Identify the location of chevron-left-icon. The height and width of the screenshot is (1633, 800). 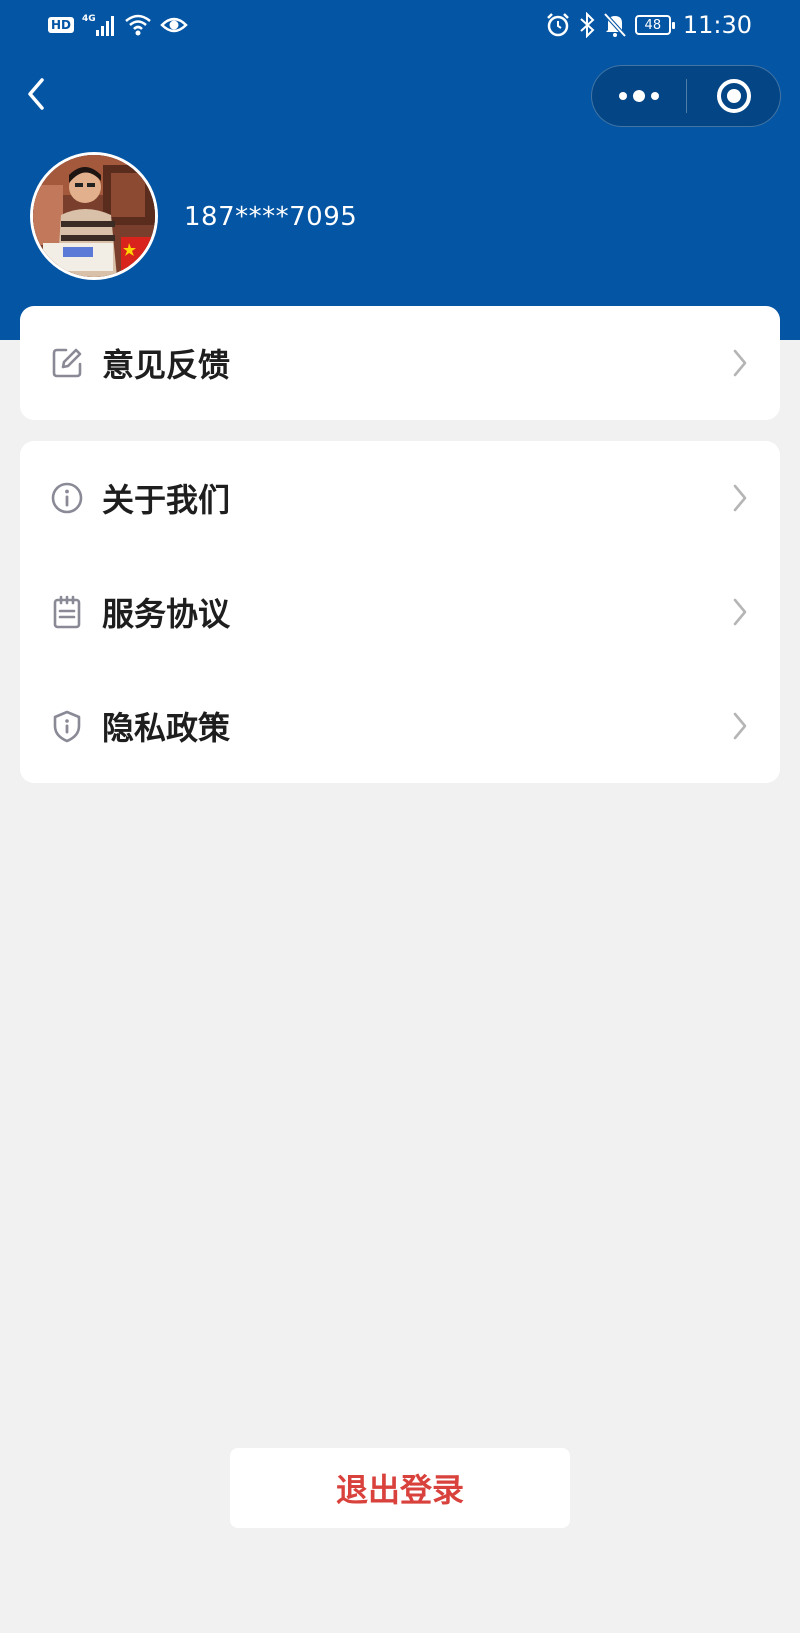
(36, 94).